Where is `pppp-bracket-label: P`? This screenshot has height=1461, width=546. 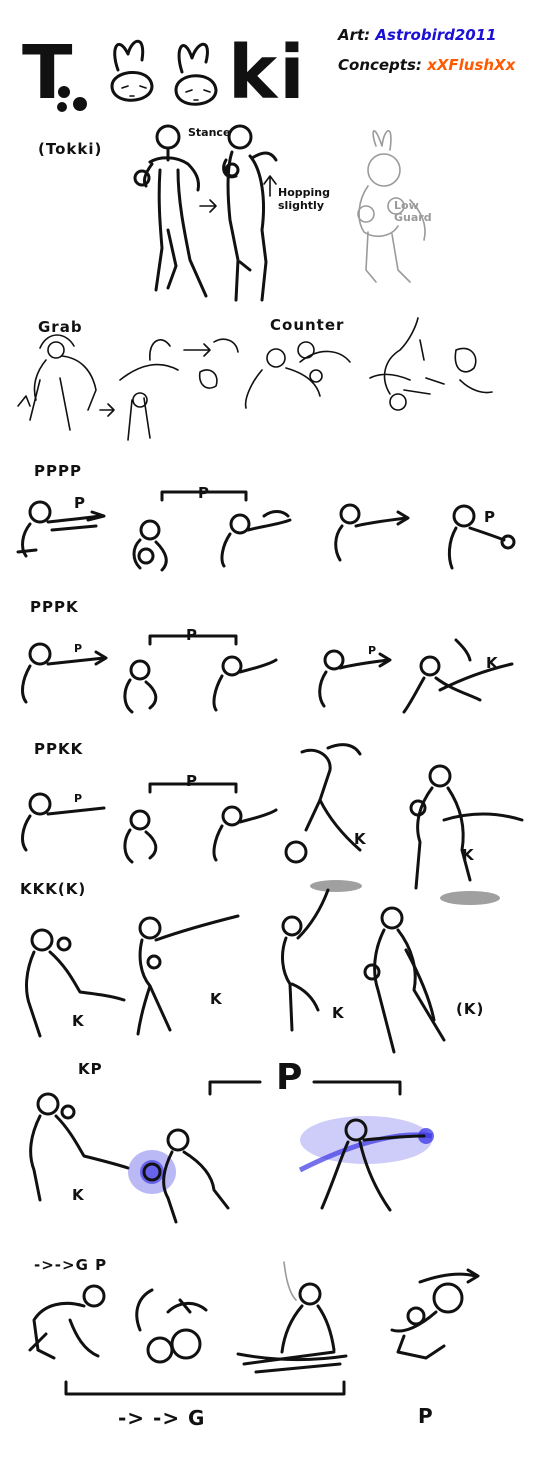 pppp-bracket-label: P is located at coordinates (204, 493).